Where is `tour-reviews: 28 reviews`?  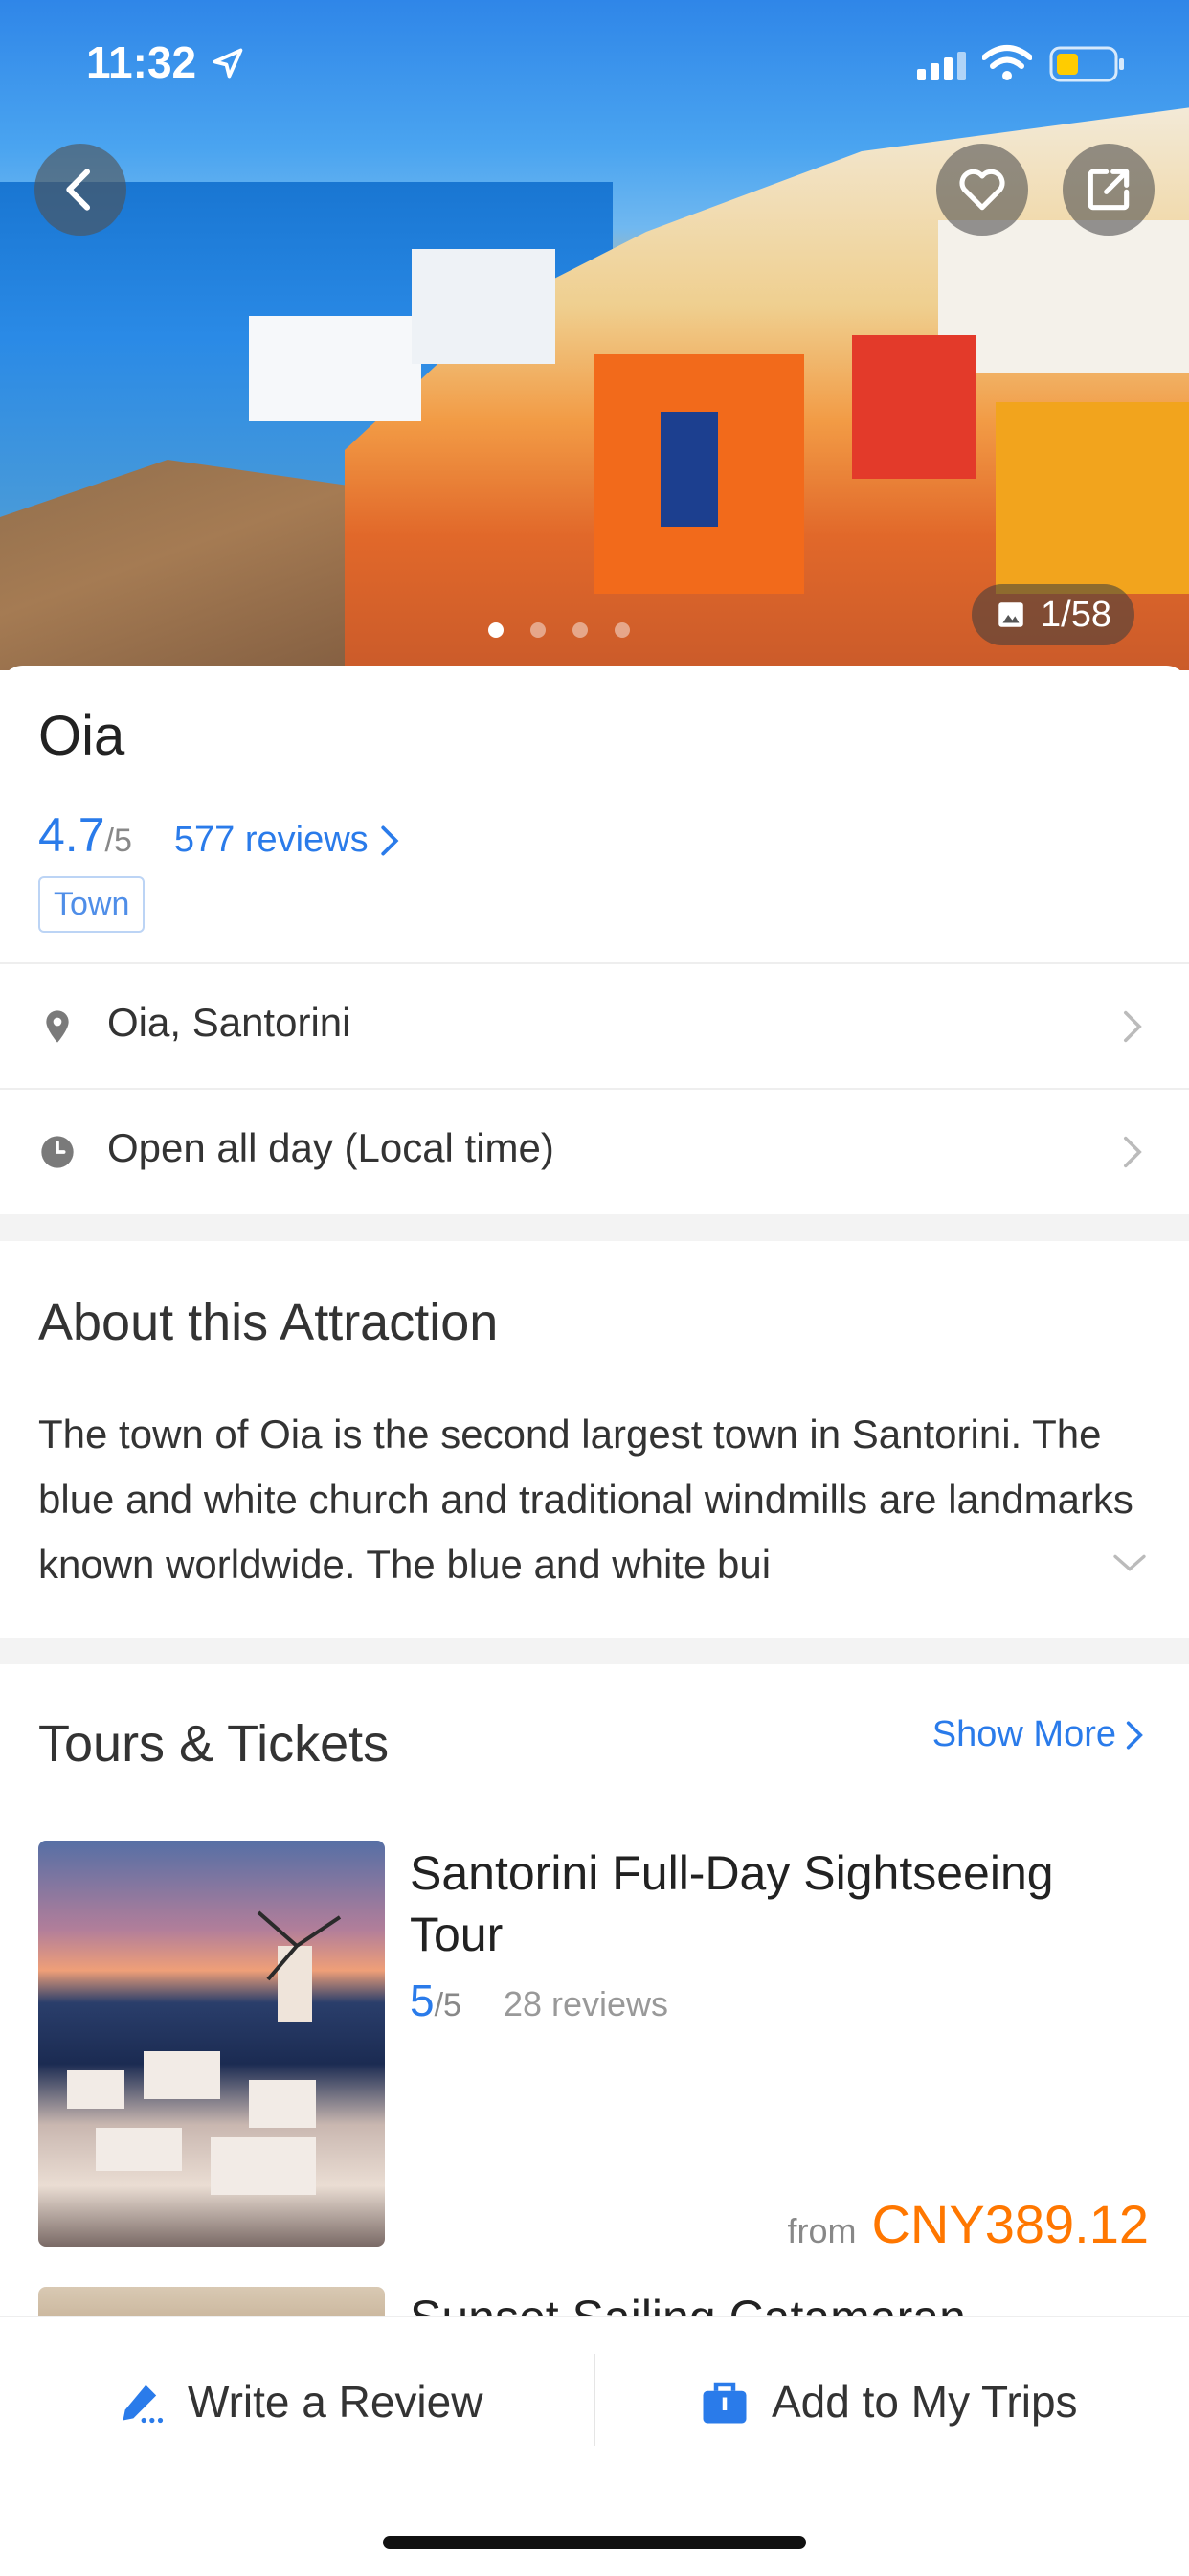 tour-reviews: 28 reviews is located at coordinates (586, 2003).